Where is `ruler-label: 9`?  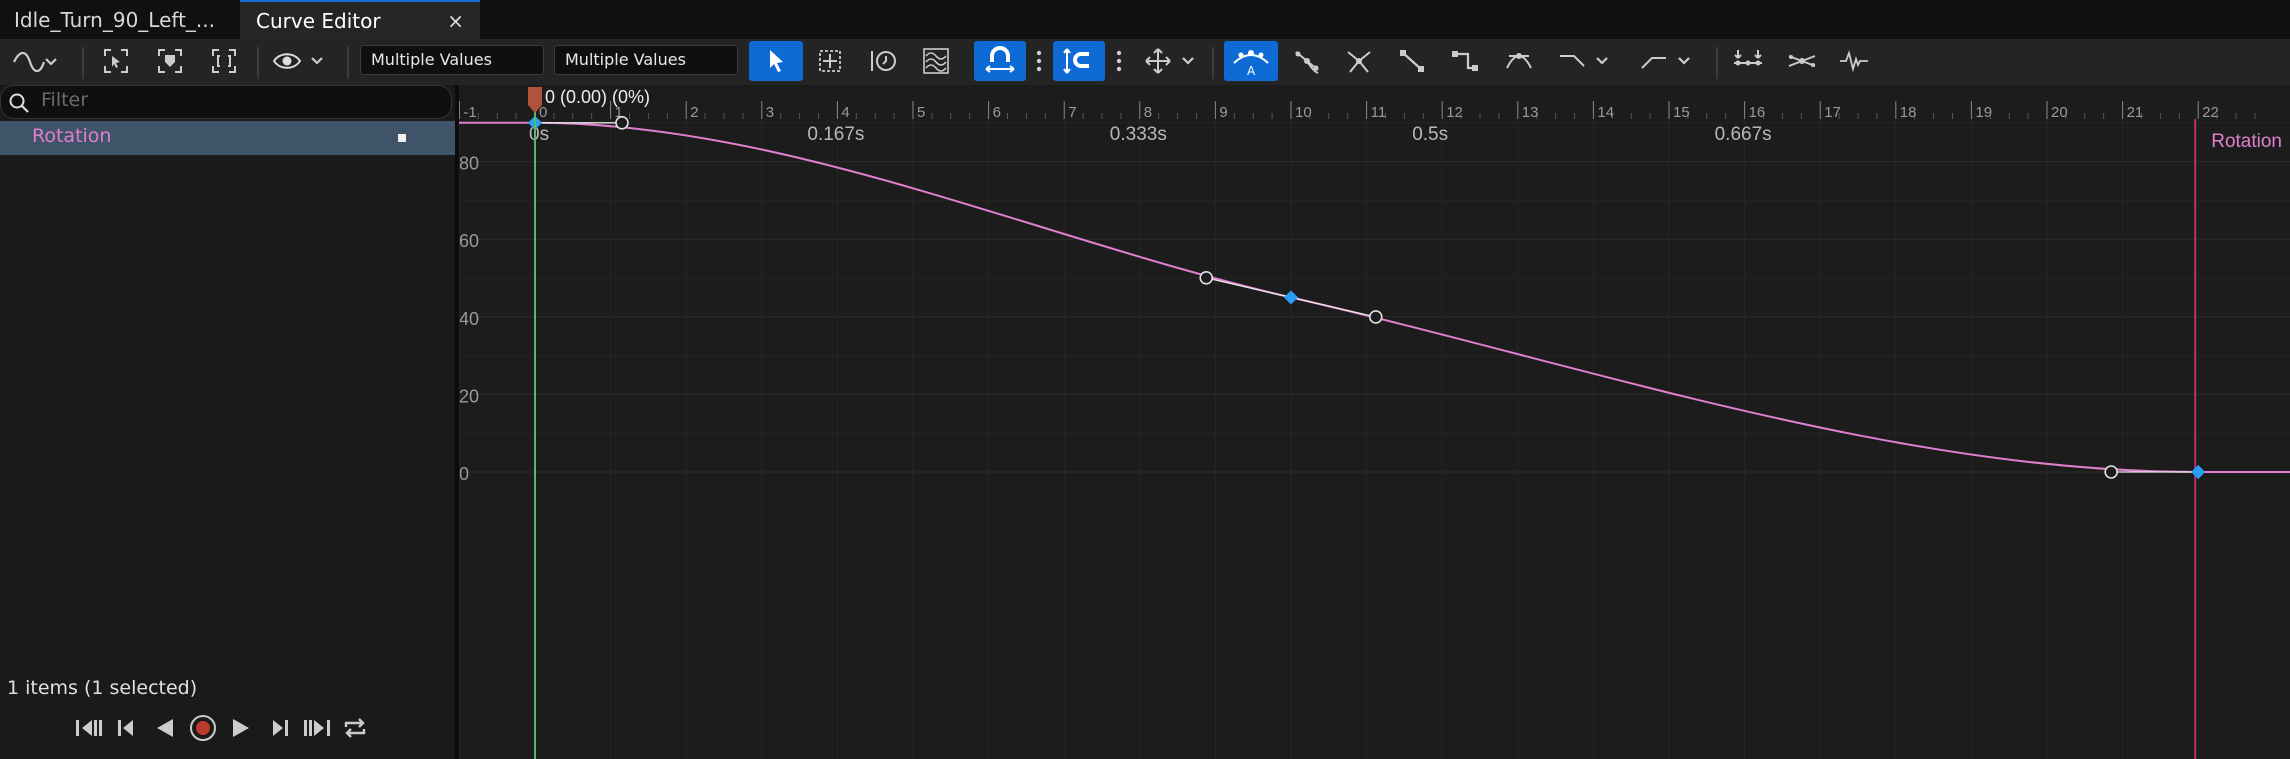
ruler-label: 9 is located at coordinates (1223, 112).